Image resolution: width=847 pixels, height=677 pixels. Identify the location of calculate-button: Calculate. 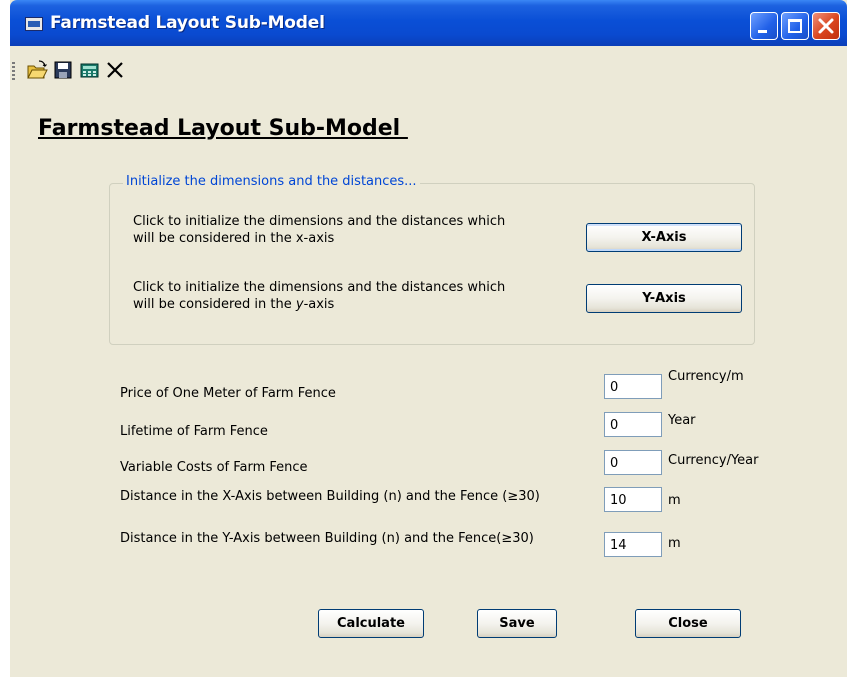
(371, 623).